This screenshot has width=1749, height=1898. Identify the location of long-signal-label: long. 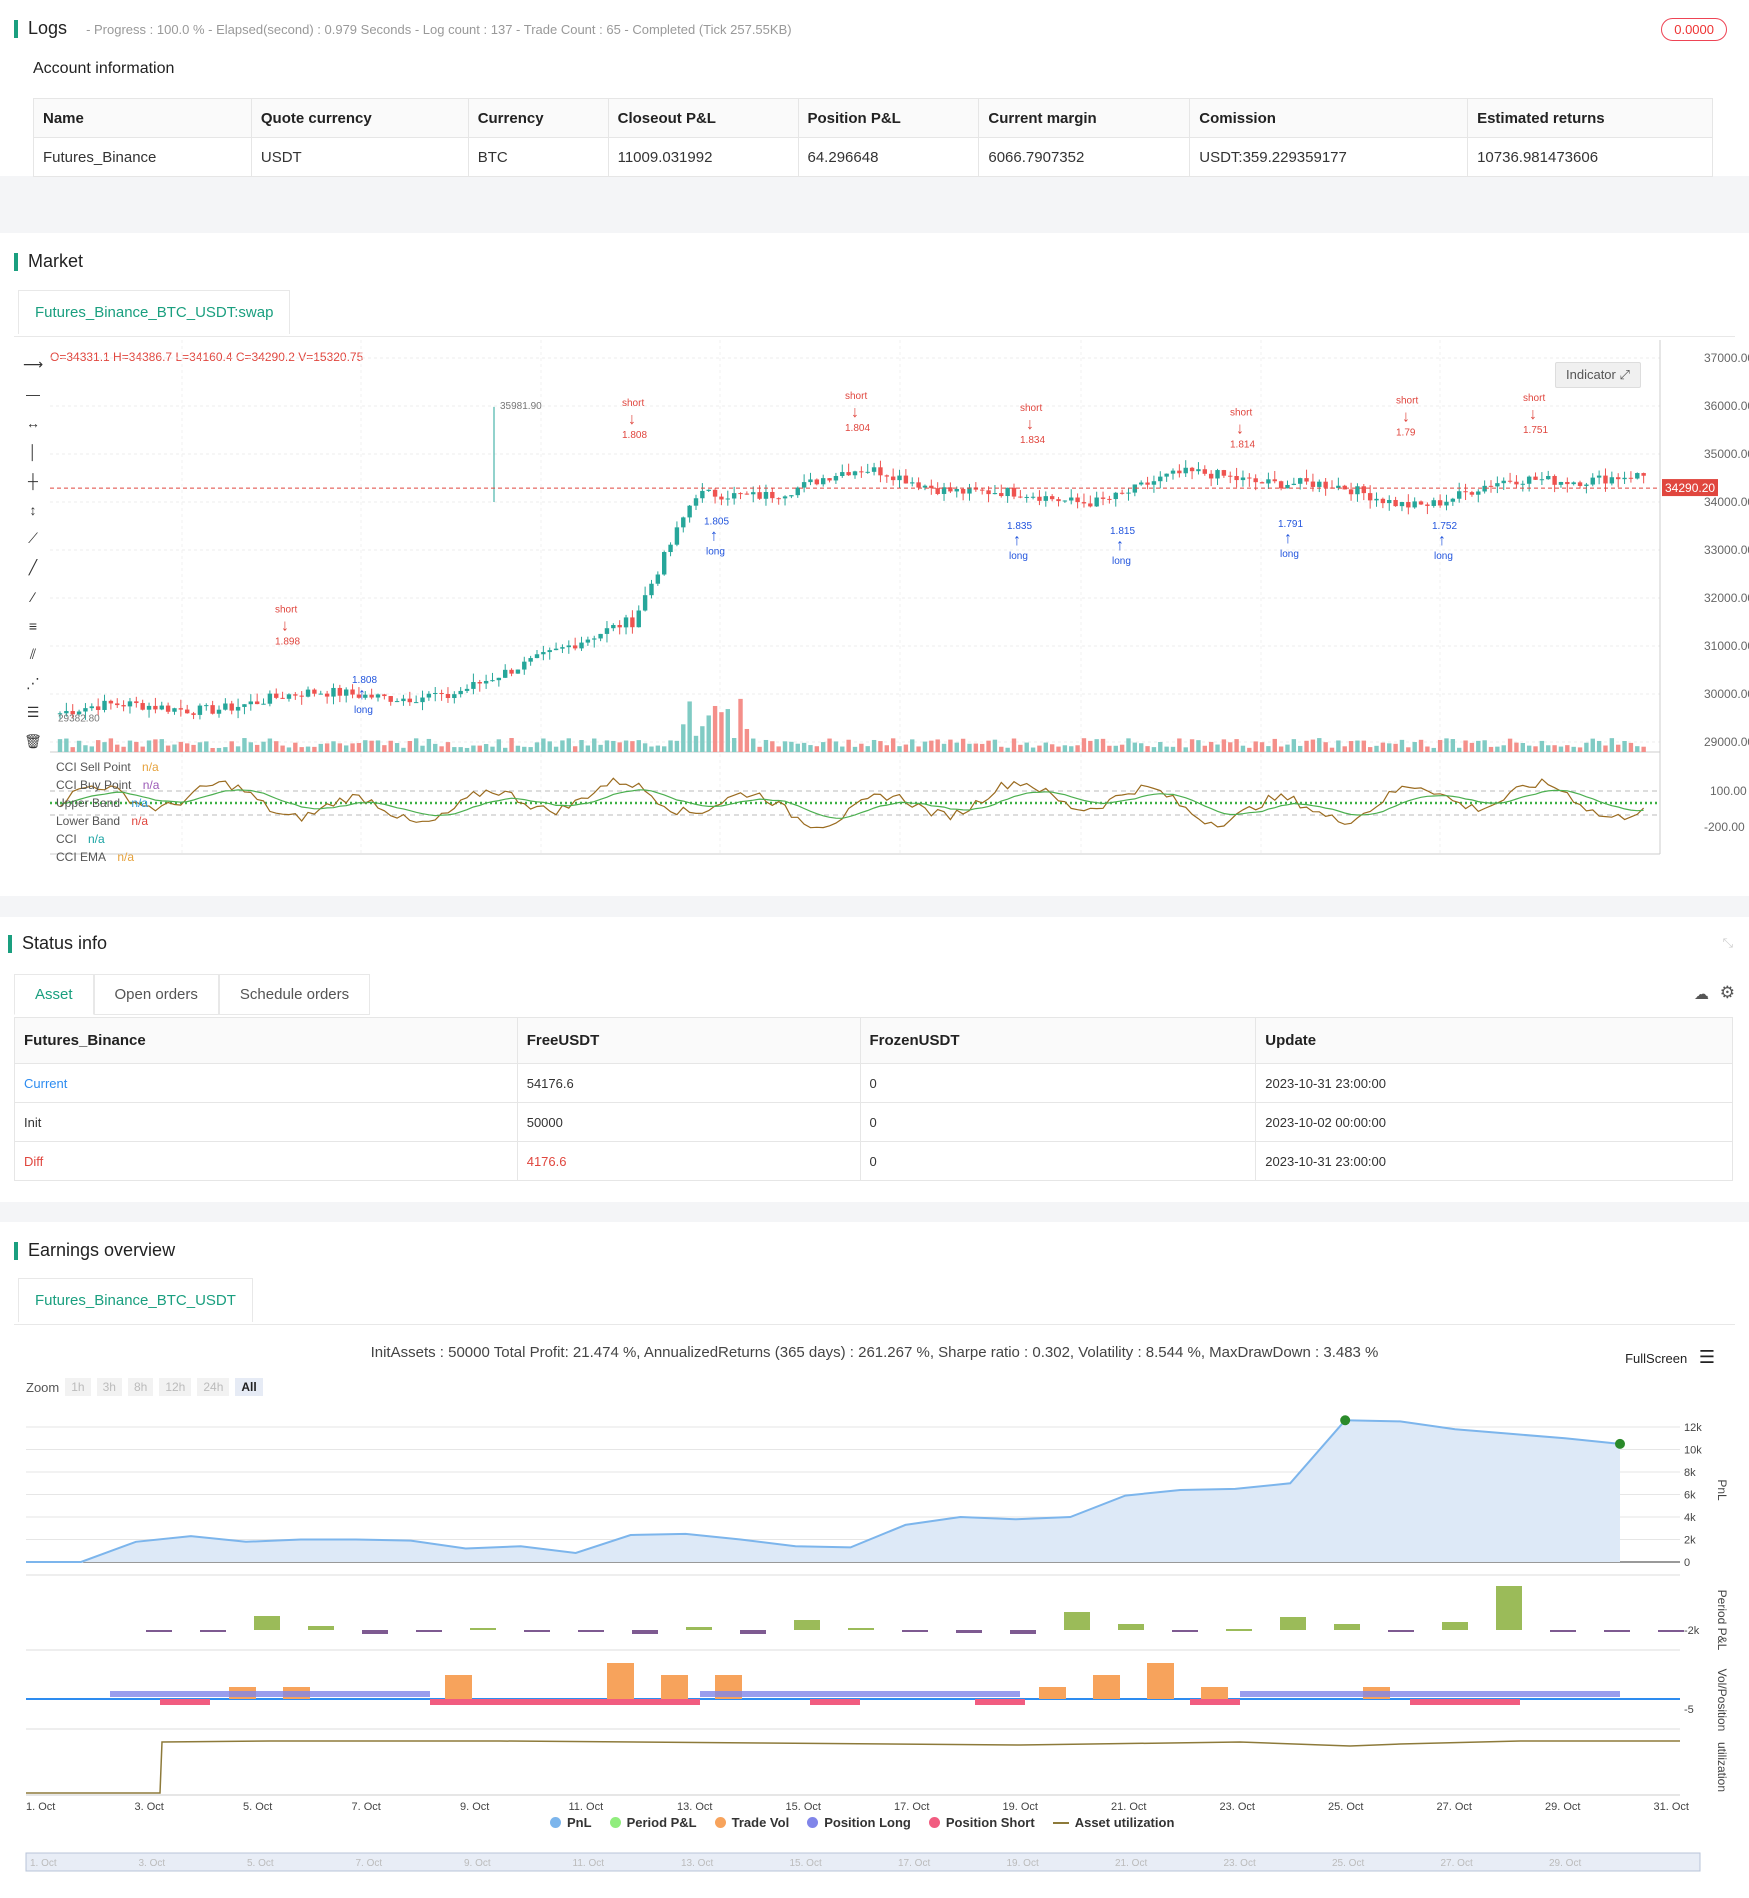
(715, 551).